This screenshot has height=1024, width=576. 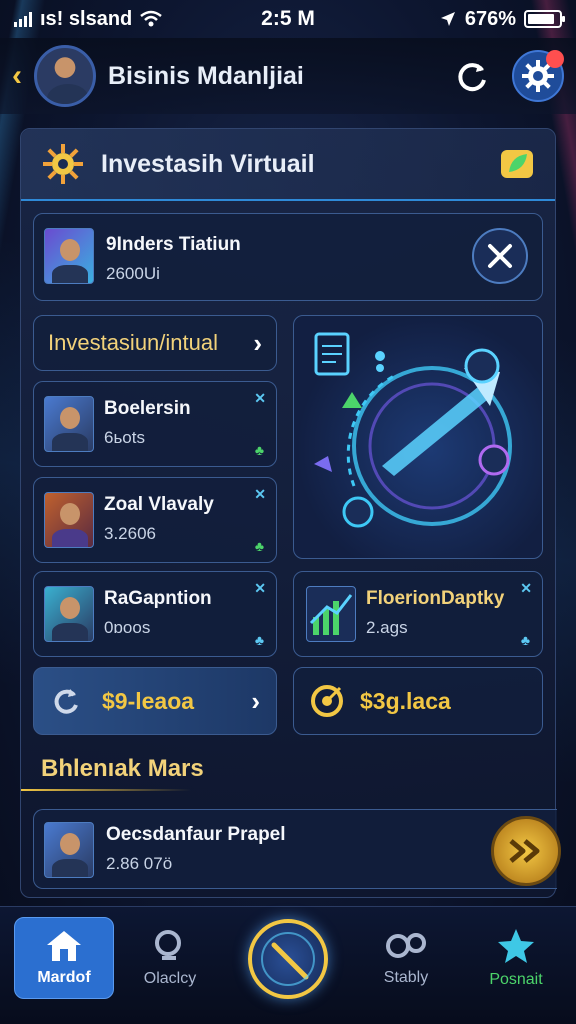 I want to click on side-item-value: 2.ags, so click(x=387, y=627).